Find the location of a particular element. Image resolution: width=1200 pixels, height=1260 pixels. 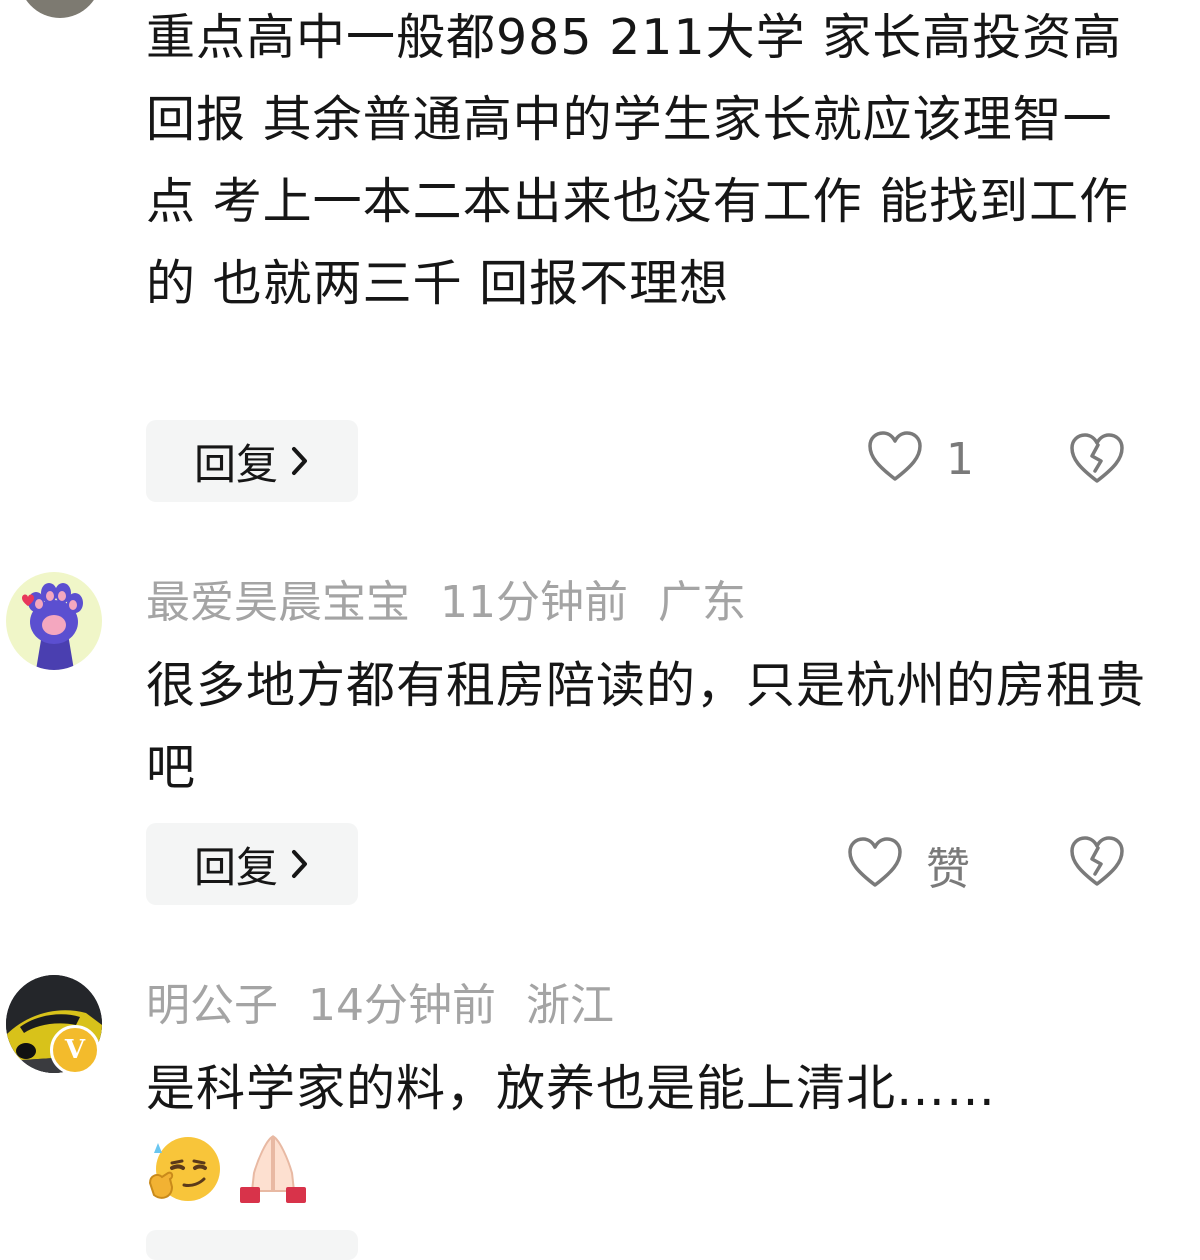

username: 明公子 is located at coordinates (212, 1005).